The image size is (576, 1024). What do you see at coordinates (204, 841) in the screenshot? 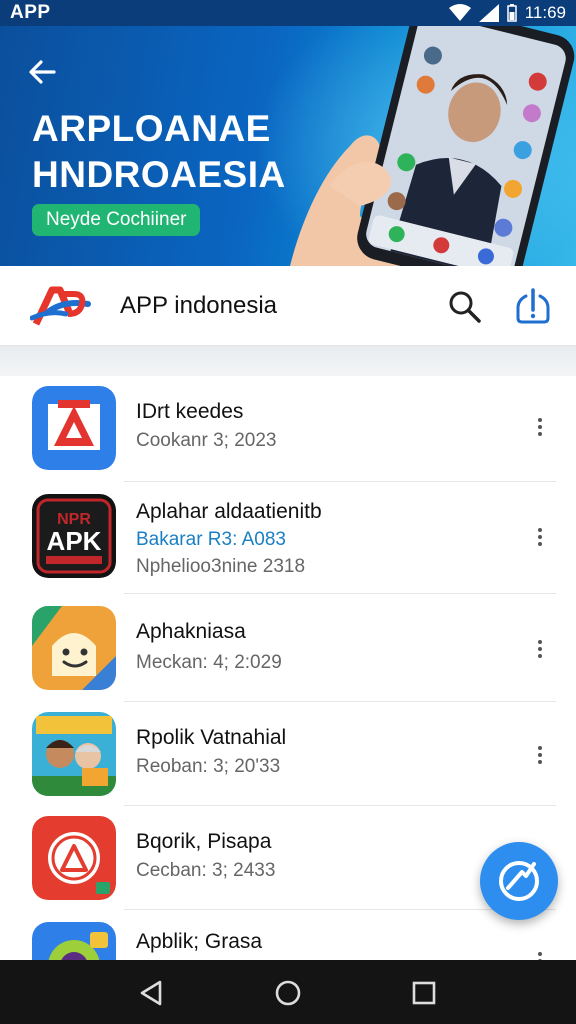
I see `app-title: Bqorik, Pisapa` at bounding box center [204, 841].